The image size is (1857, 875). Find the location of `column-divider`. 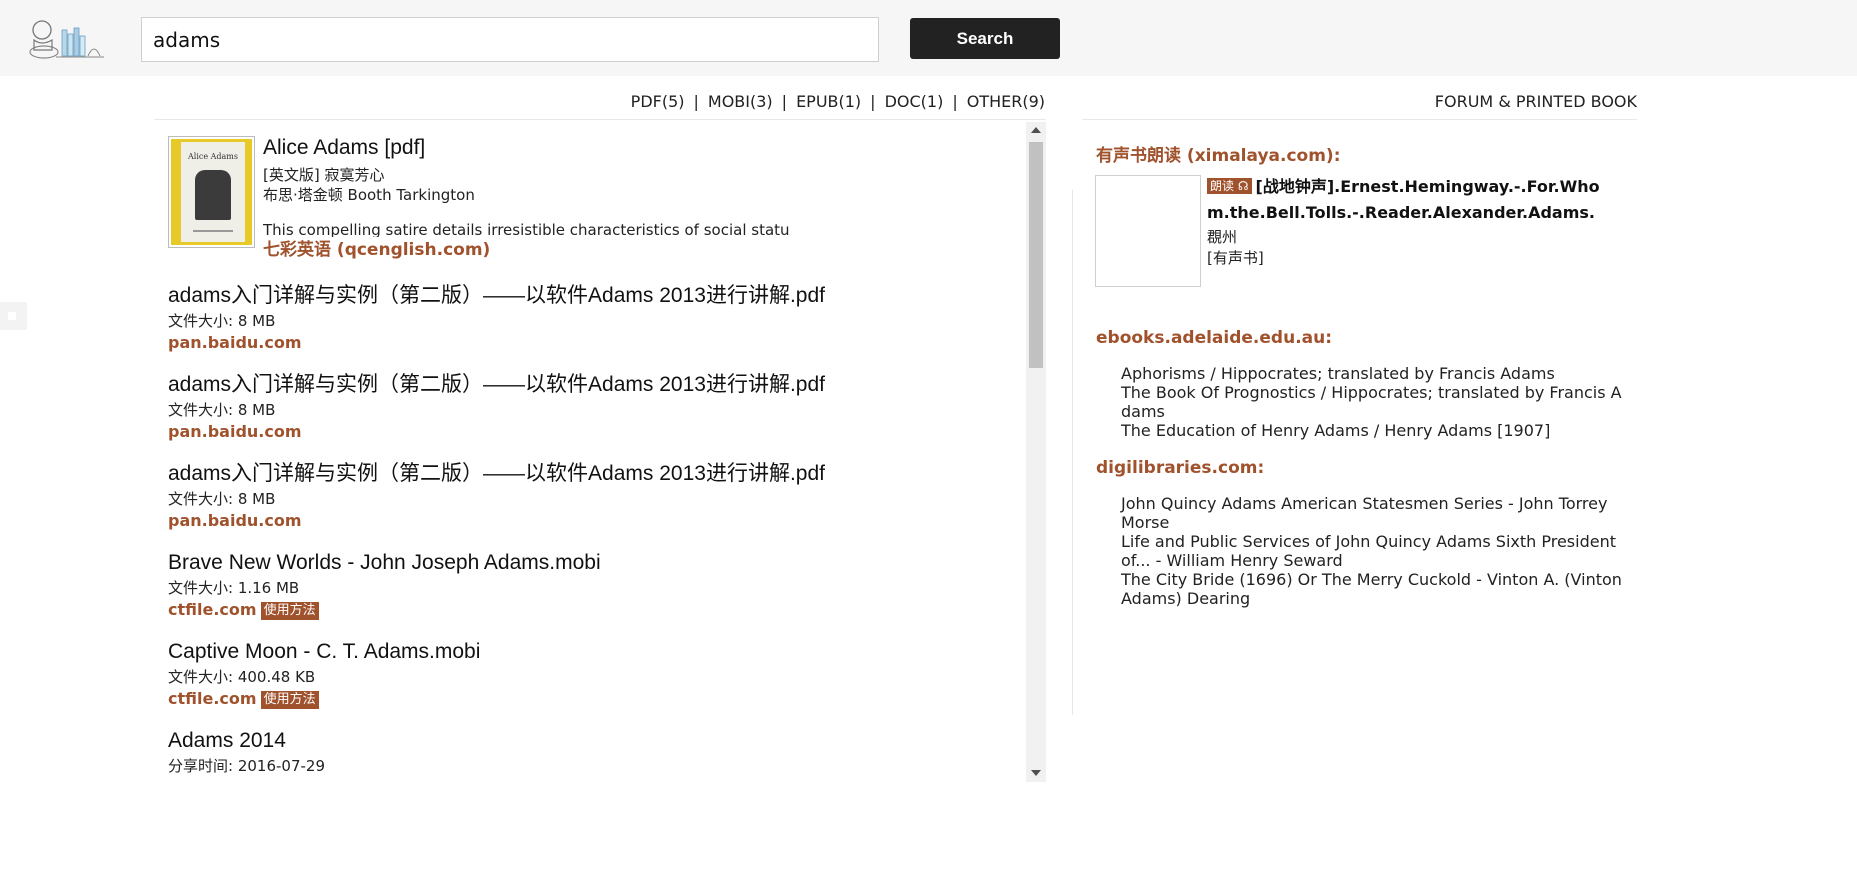

column-divider is located at coordinates (1072, 452).